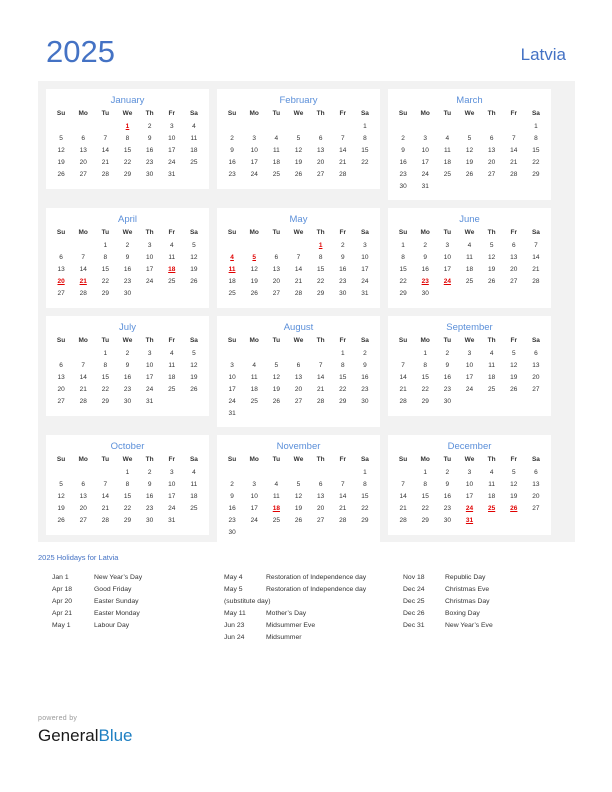 The width and height of the screenshot is (612, 792). What do you see at coordinates (425, 281) in the screenshot?
I see `day-cell-holiday: 23` at bounding box center [425, 281].